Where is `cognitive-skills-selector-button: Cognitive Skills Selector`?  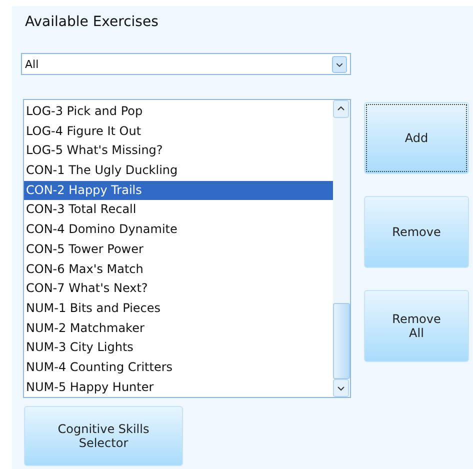 cognitive-skills-selector-button: Cognitive Skills Selector is located at coordinates (103, 436).